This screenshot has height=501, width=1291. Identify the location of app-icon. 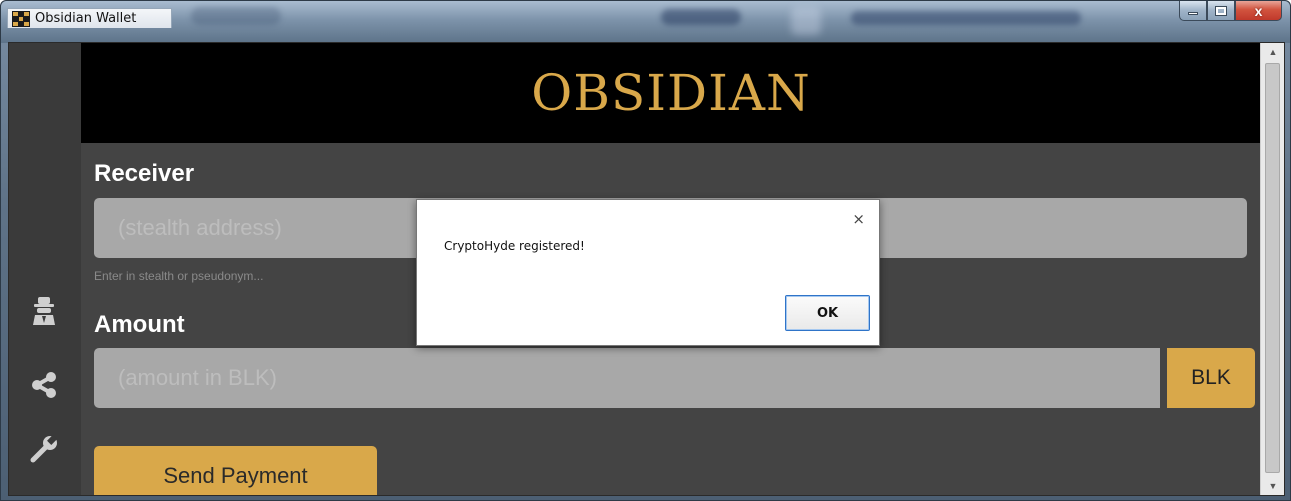
(21, 18).